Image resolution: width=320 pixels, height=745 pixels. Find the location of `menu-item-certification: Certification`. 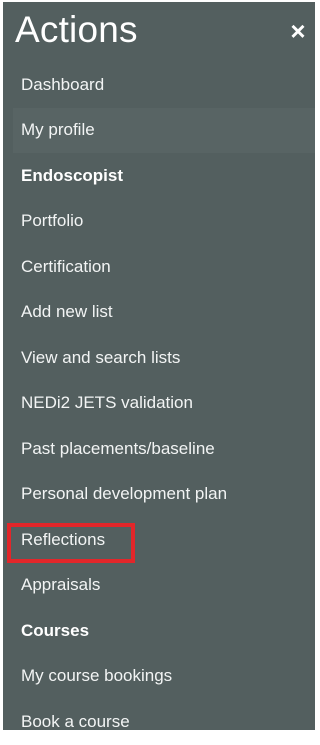

menu-item-certification: Certification is located at coordinates (159, 267).